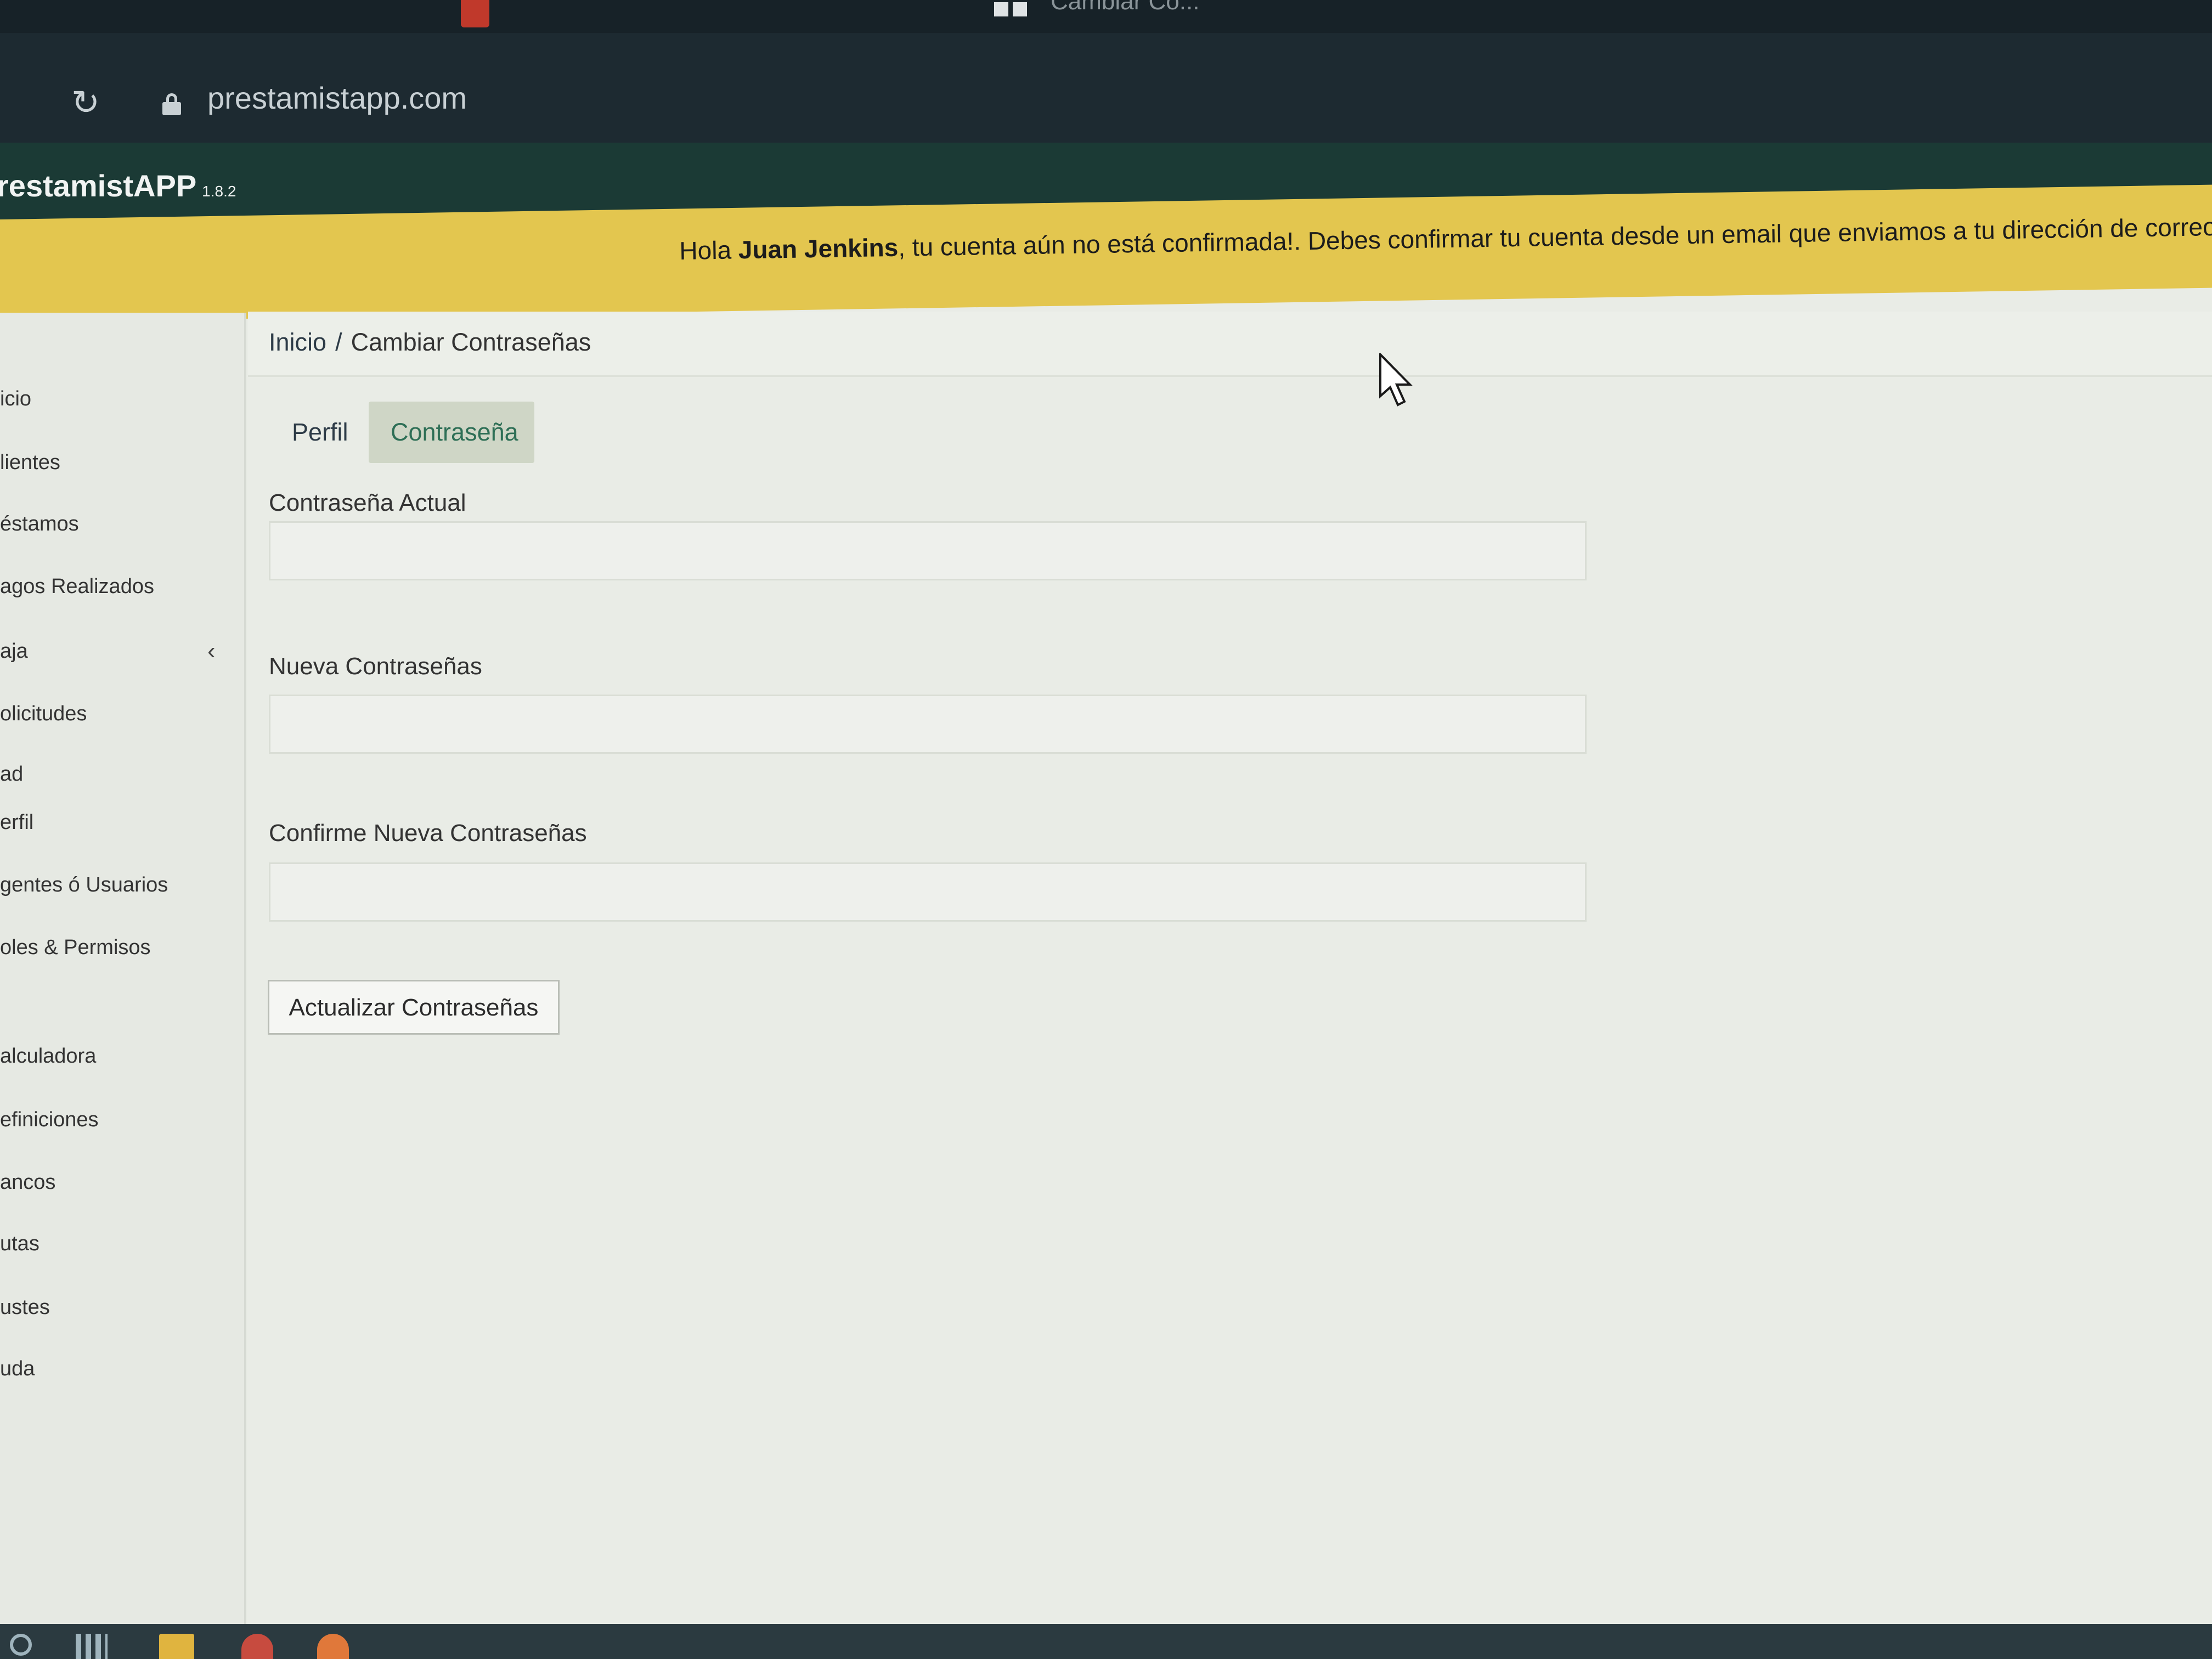  What do you see at coordinates (219, 192) in the screenshot?
I see `app-version: 1.8.2` at bounding box center [219, 192].